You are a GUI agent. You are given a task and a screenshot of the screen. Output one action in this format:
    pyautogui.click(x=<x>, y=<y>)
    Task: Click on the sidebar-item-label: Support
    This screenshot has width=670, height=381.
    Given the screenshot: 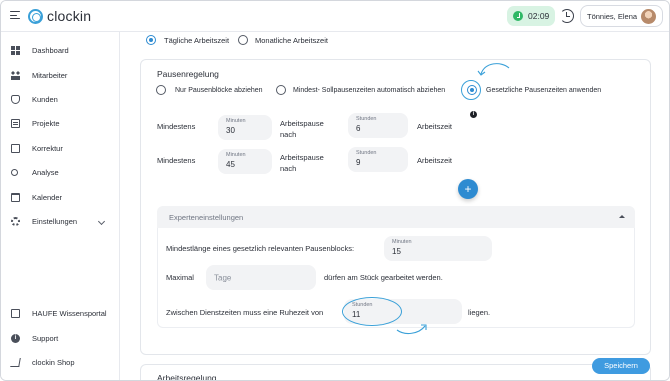 What is the action you would take?
    pyautogui.click(x=45, y=338)
    